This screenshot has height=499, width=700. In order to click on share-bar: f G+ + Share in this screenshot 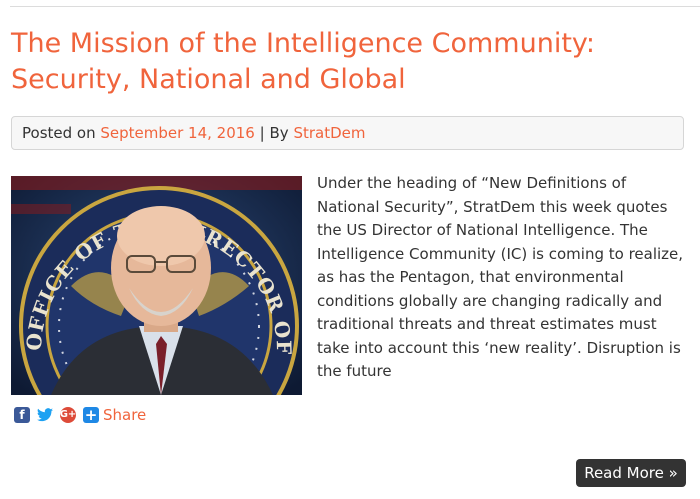, I will do `click(80, 415)`.